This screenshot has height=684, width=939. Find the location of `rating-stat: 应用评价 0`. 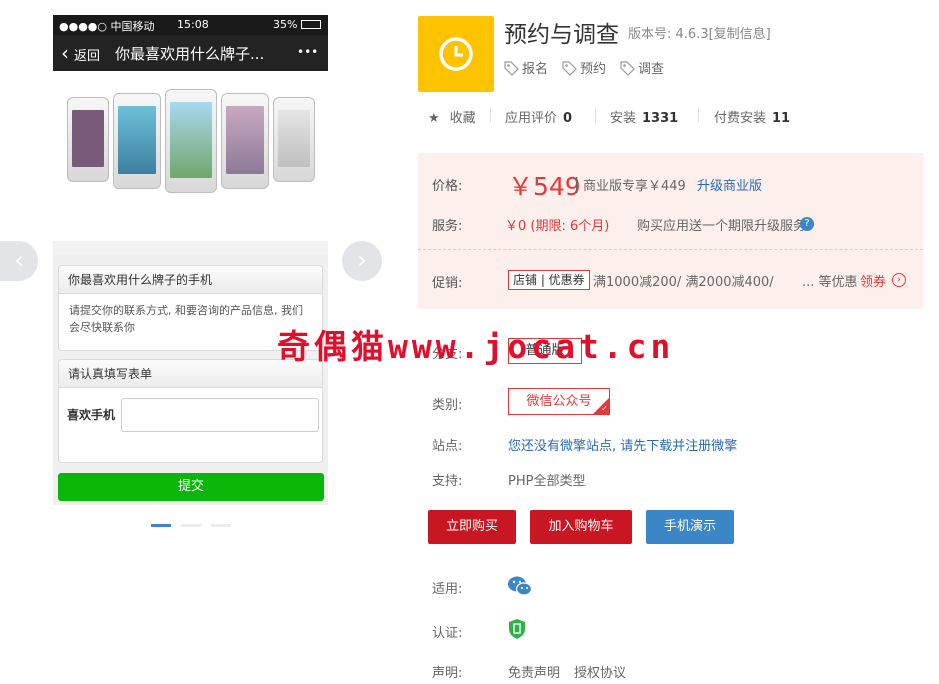

rating-stat: 应用评价 0 is located at coordinates (538, 116).